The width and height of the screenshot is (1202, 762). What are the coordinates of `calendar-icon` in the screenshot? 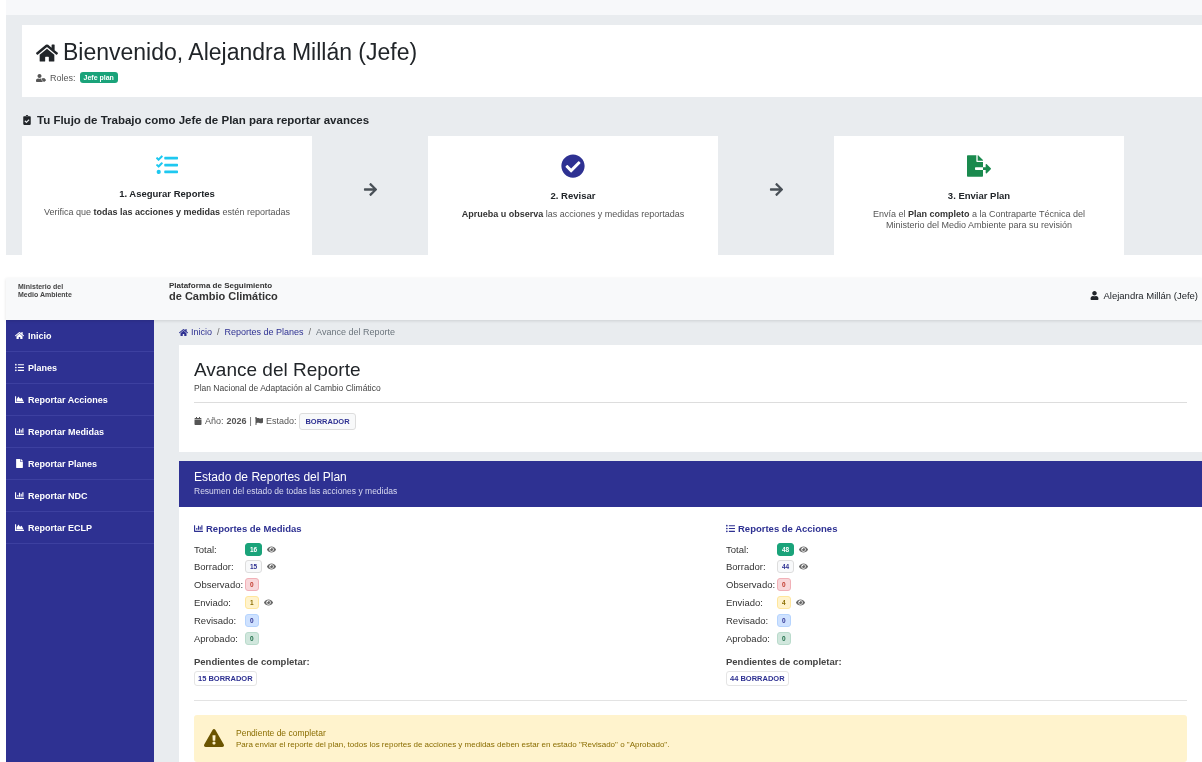 It's located at (198, 421).